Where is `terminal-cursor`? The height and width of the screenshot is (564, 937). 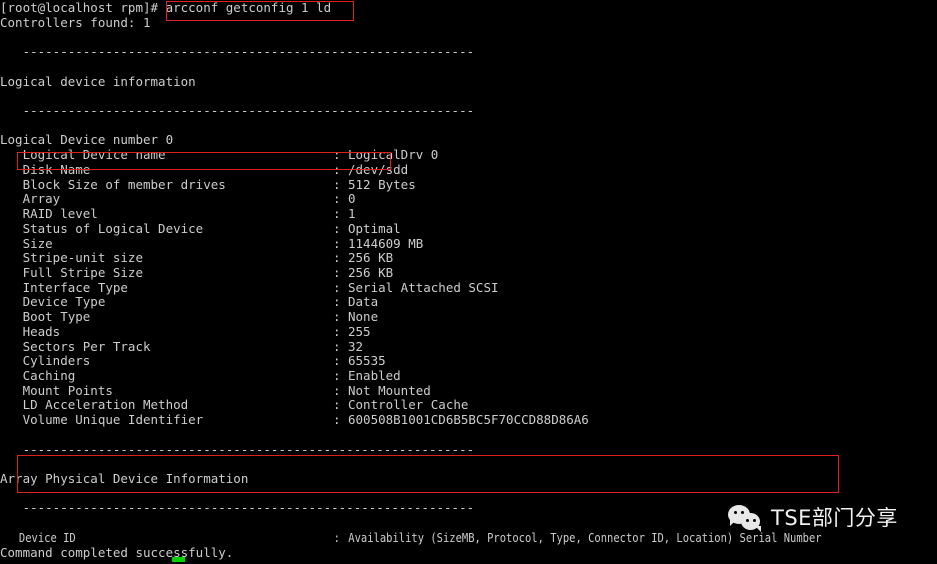
terminal-cursor is located at coordinates (178, 559).